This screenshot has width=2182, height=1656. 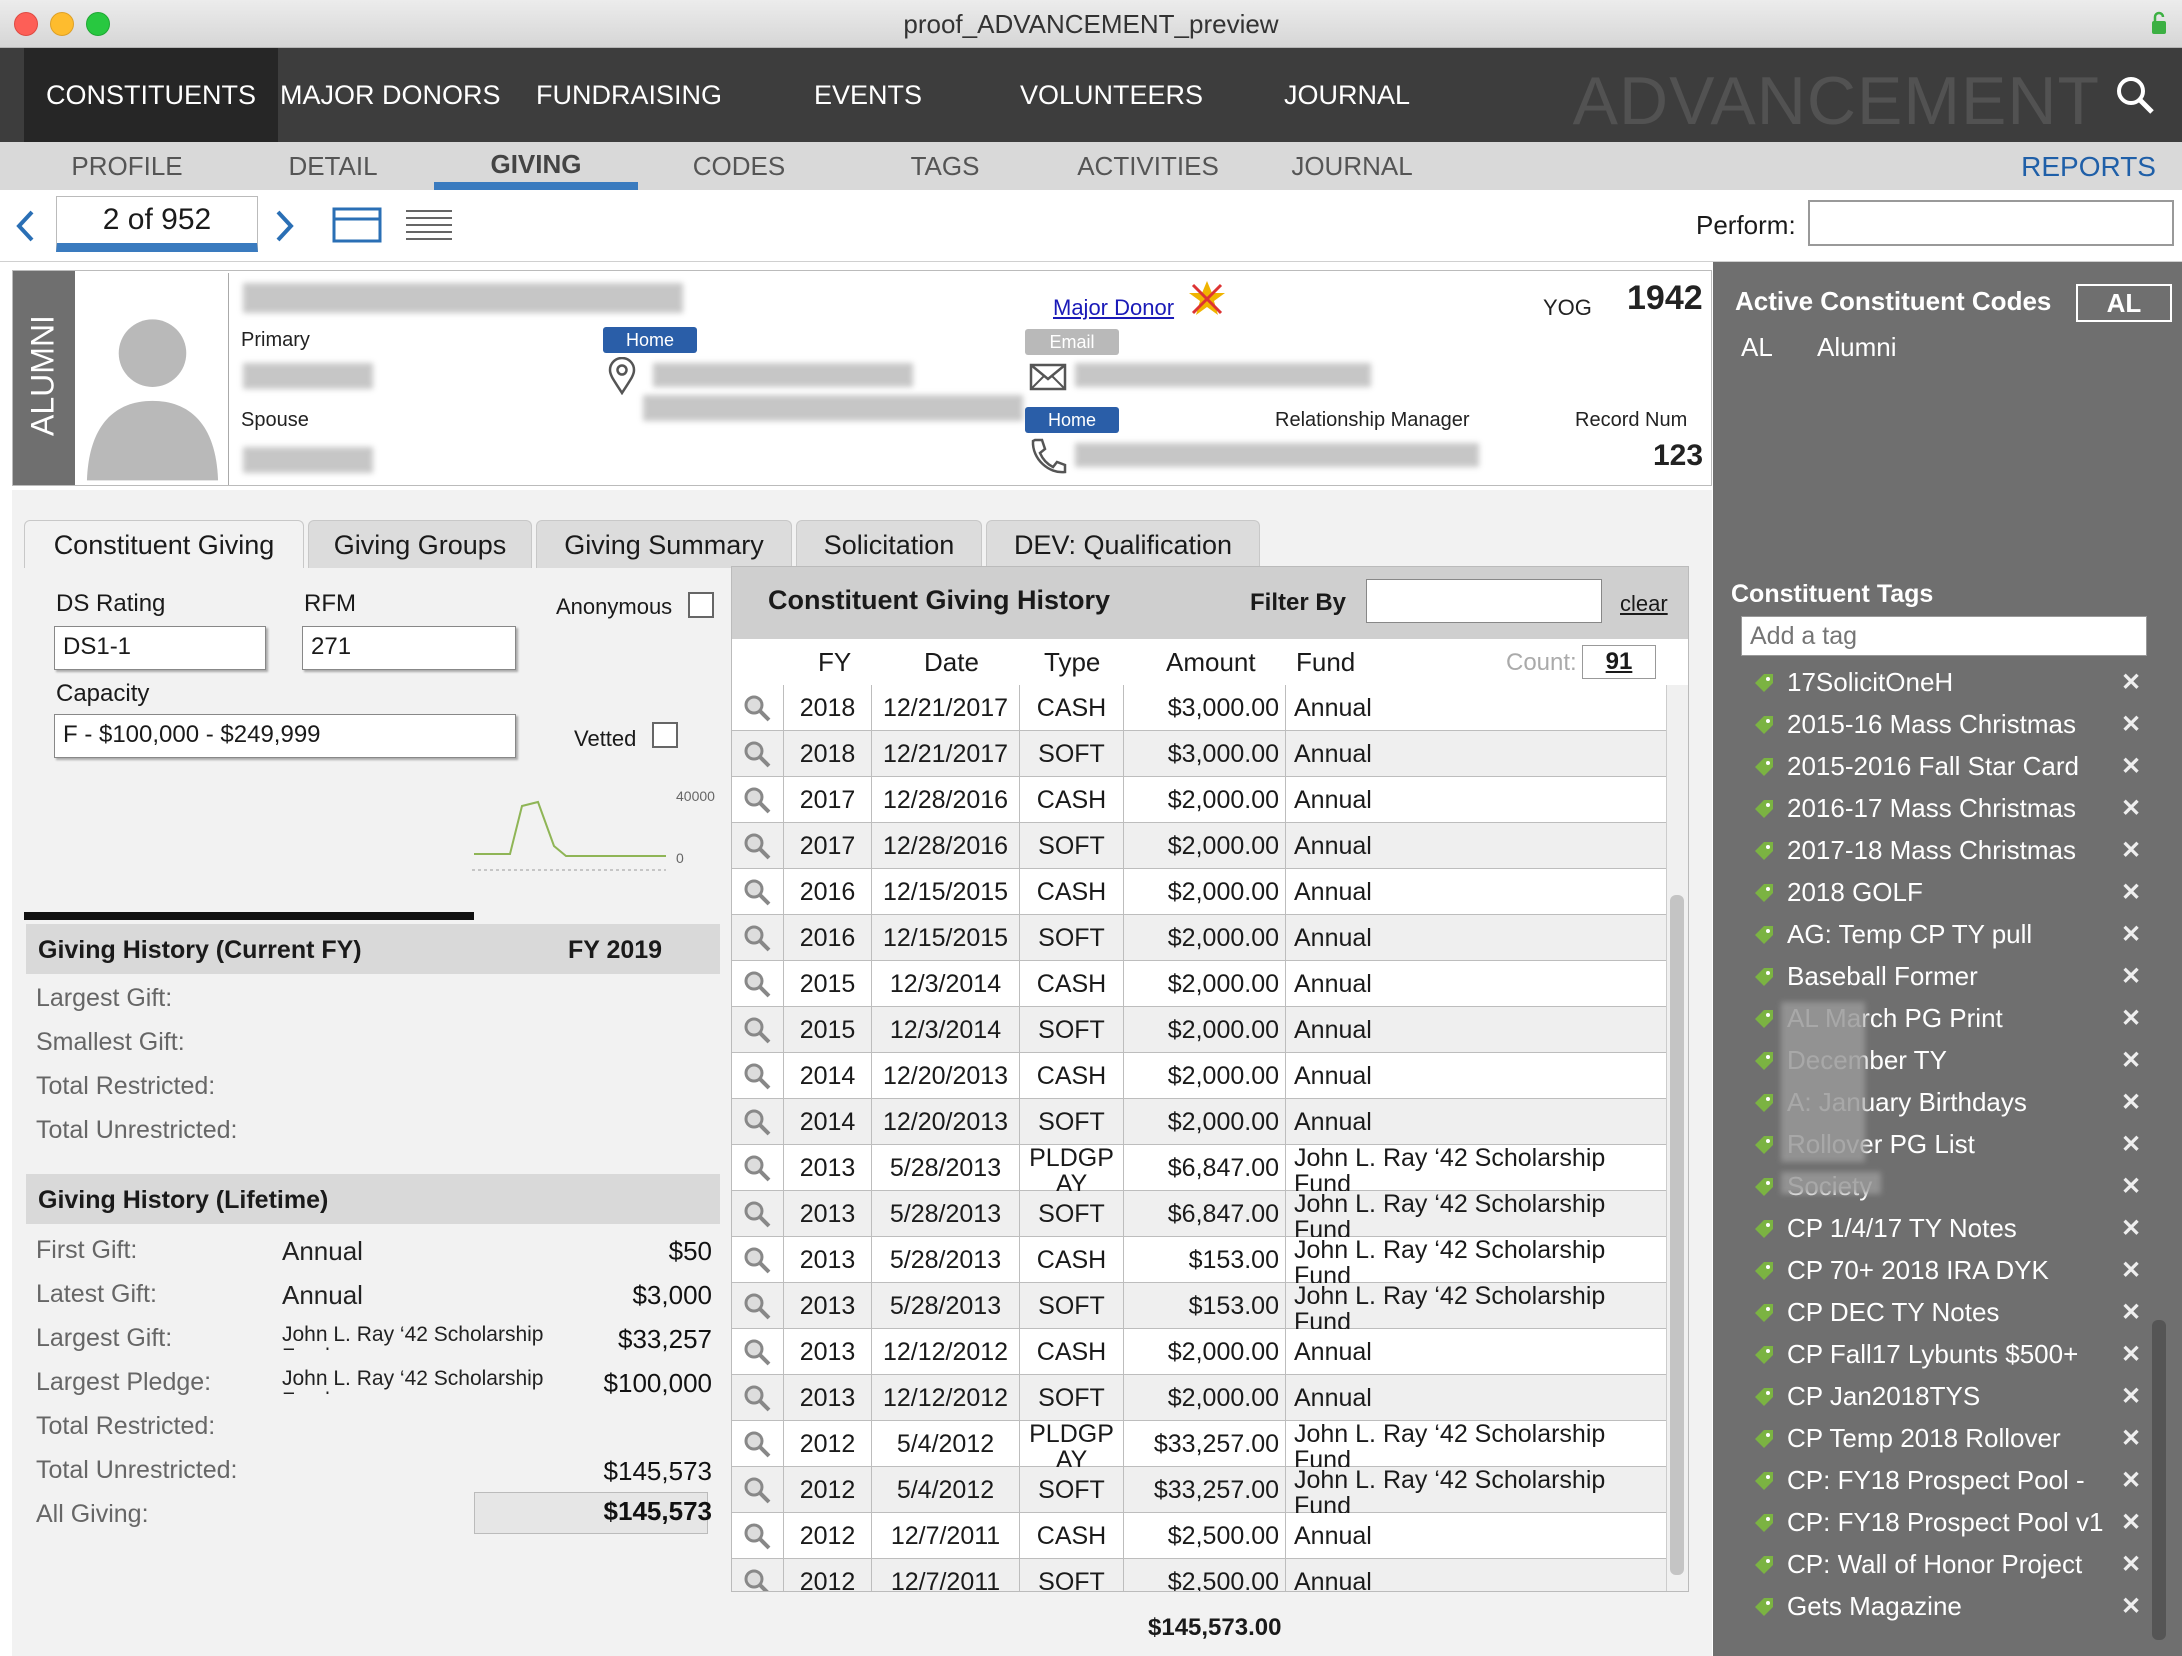 What do you see at coordinates (1944, 636) in the screenshot?
I see `add-tag-input` at bounding box center [1944, 636].